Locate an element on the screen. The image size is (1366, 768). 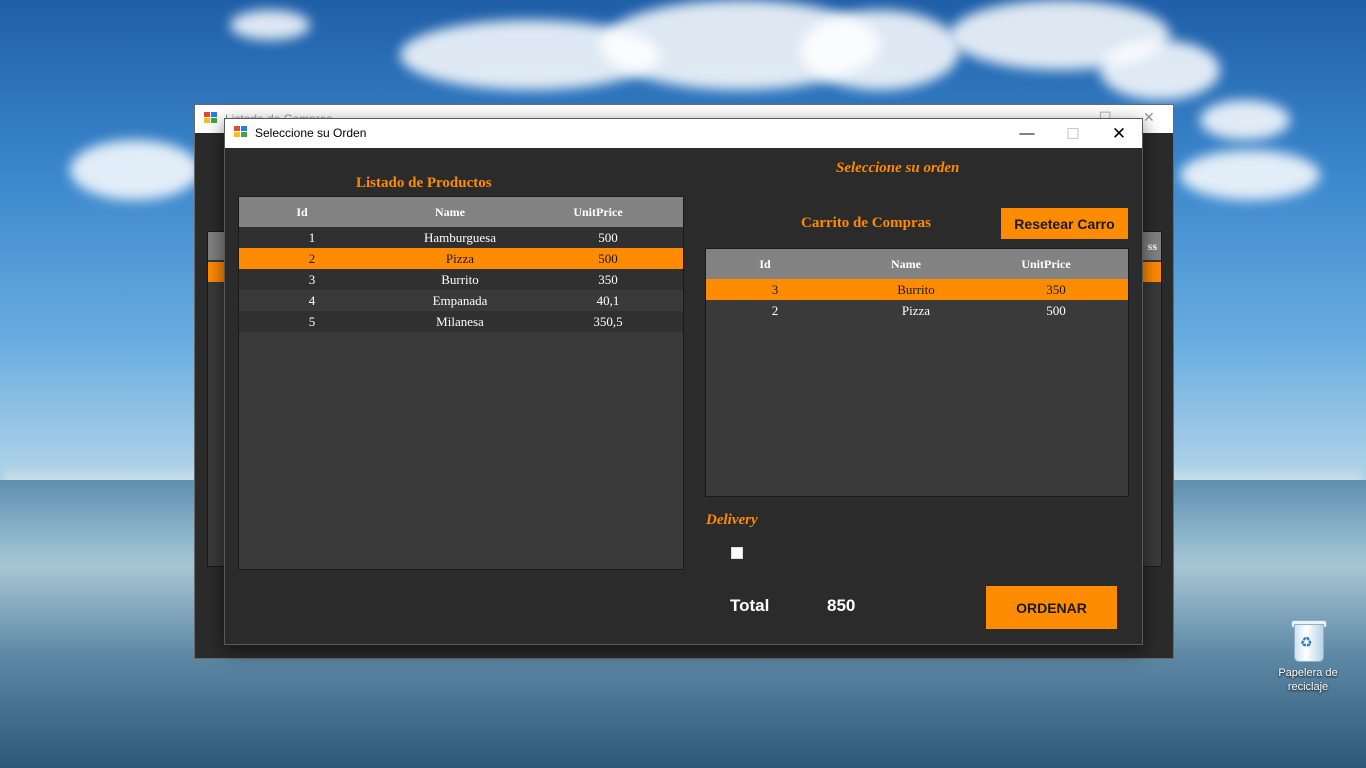
table-cell-name: Milanesa is located at coordinates (460, 321).